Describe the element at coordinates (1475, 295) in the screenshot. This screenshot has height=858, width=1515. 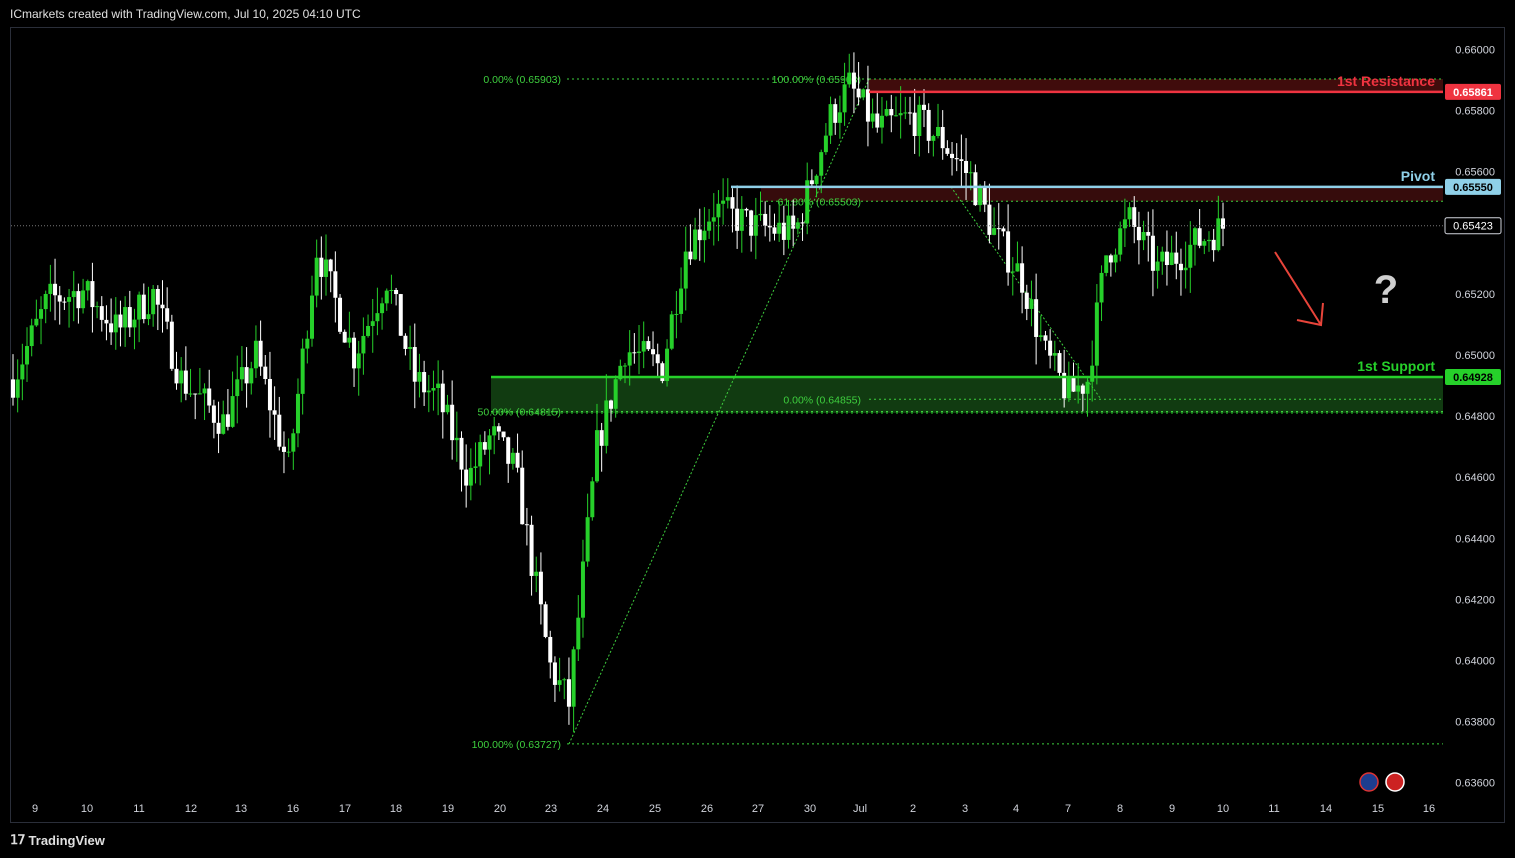
I see `price-tick-label: 0.65200` at that location.